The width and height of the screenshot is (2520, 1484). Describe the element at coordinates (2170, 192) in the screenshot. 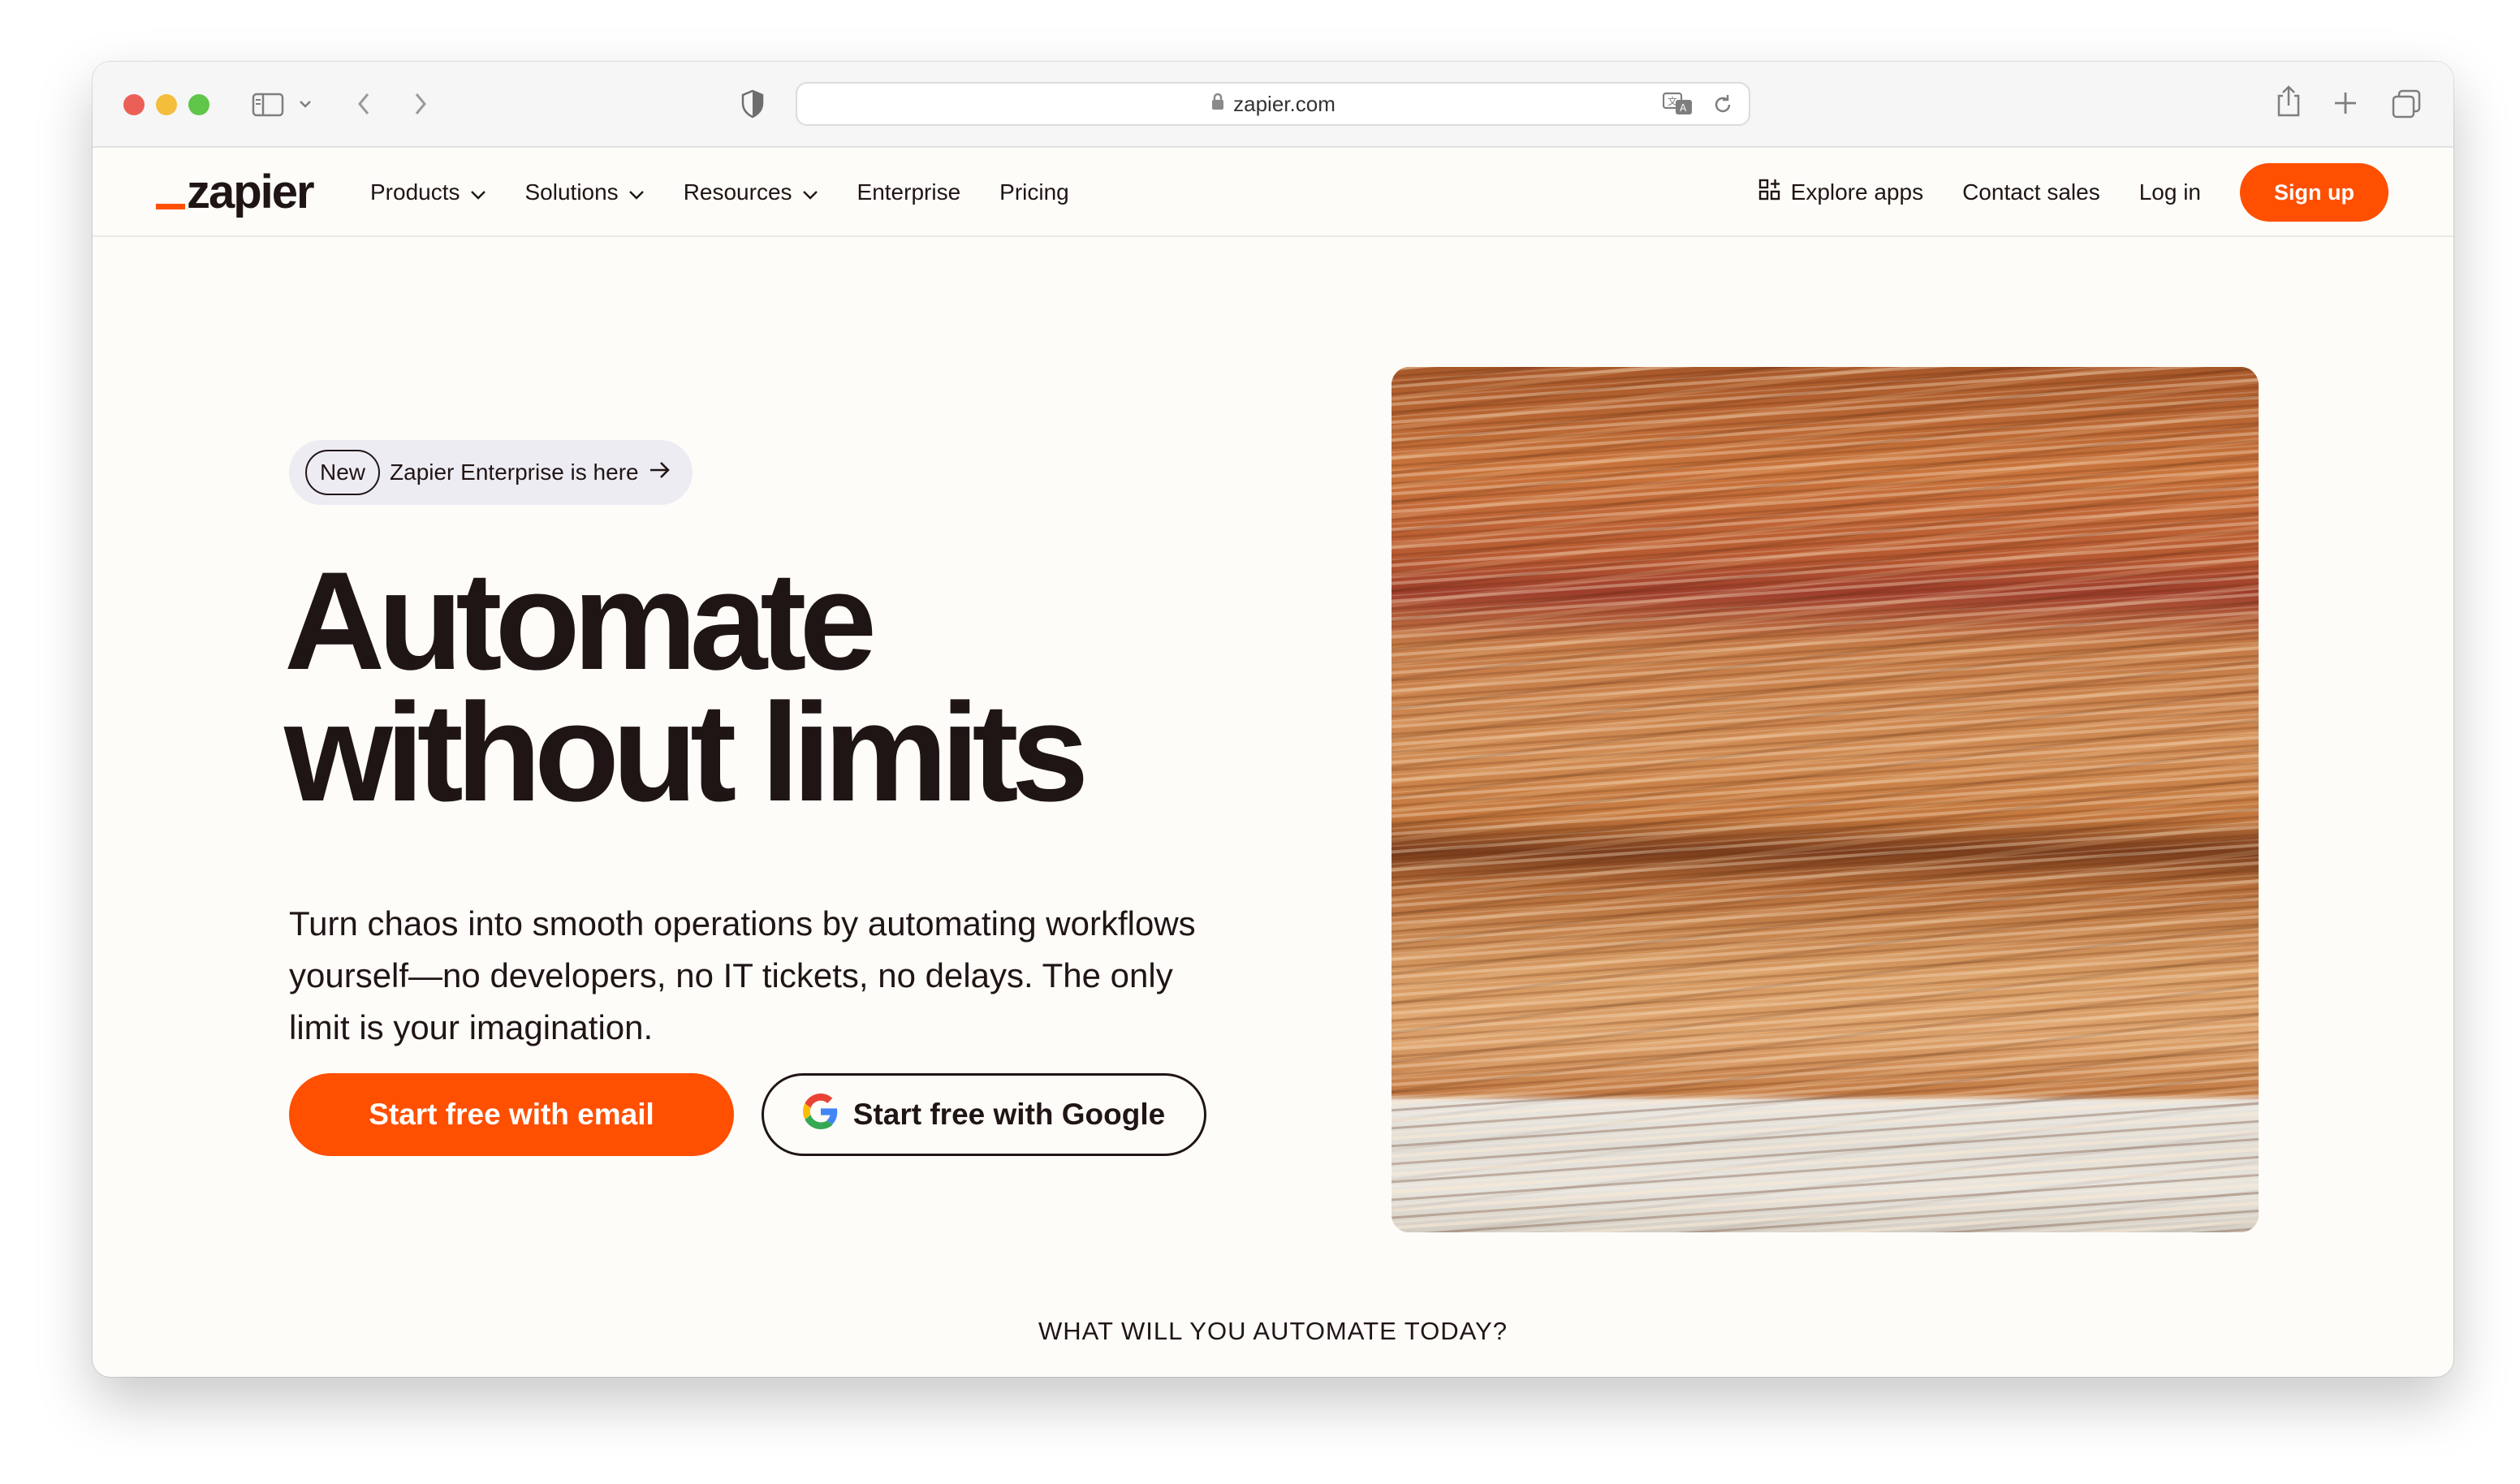

I see `login-link: Log in` at that location.